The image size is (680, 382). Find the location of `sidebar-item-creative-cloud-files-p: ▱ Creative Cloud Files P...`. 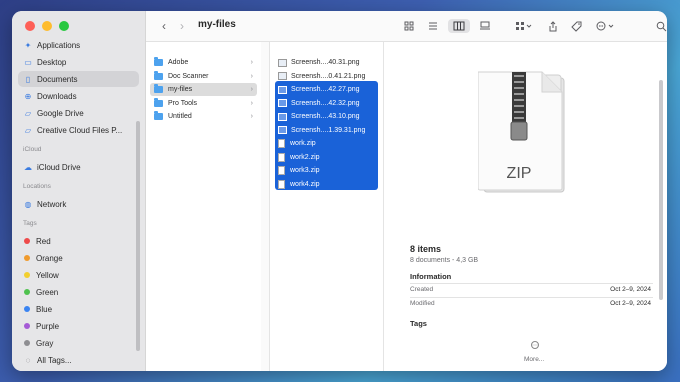

sidebar-item-creative-cloud-files-p: ▱ Creative Cloud Files P... is located at coordinates (78, 130).